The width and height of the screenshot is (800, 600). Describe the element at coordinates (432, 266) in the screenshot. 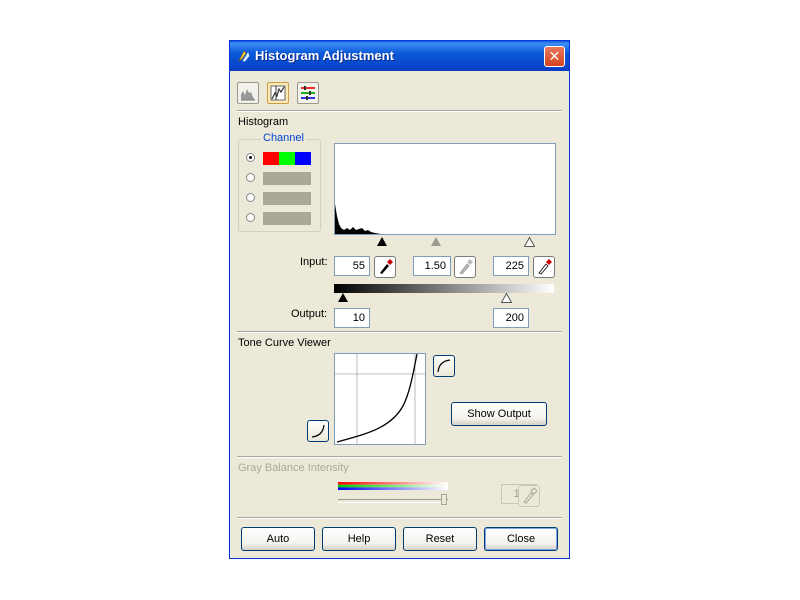

I see `input-gamma-field: 1.50` at that location.